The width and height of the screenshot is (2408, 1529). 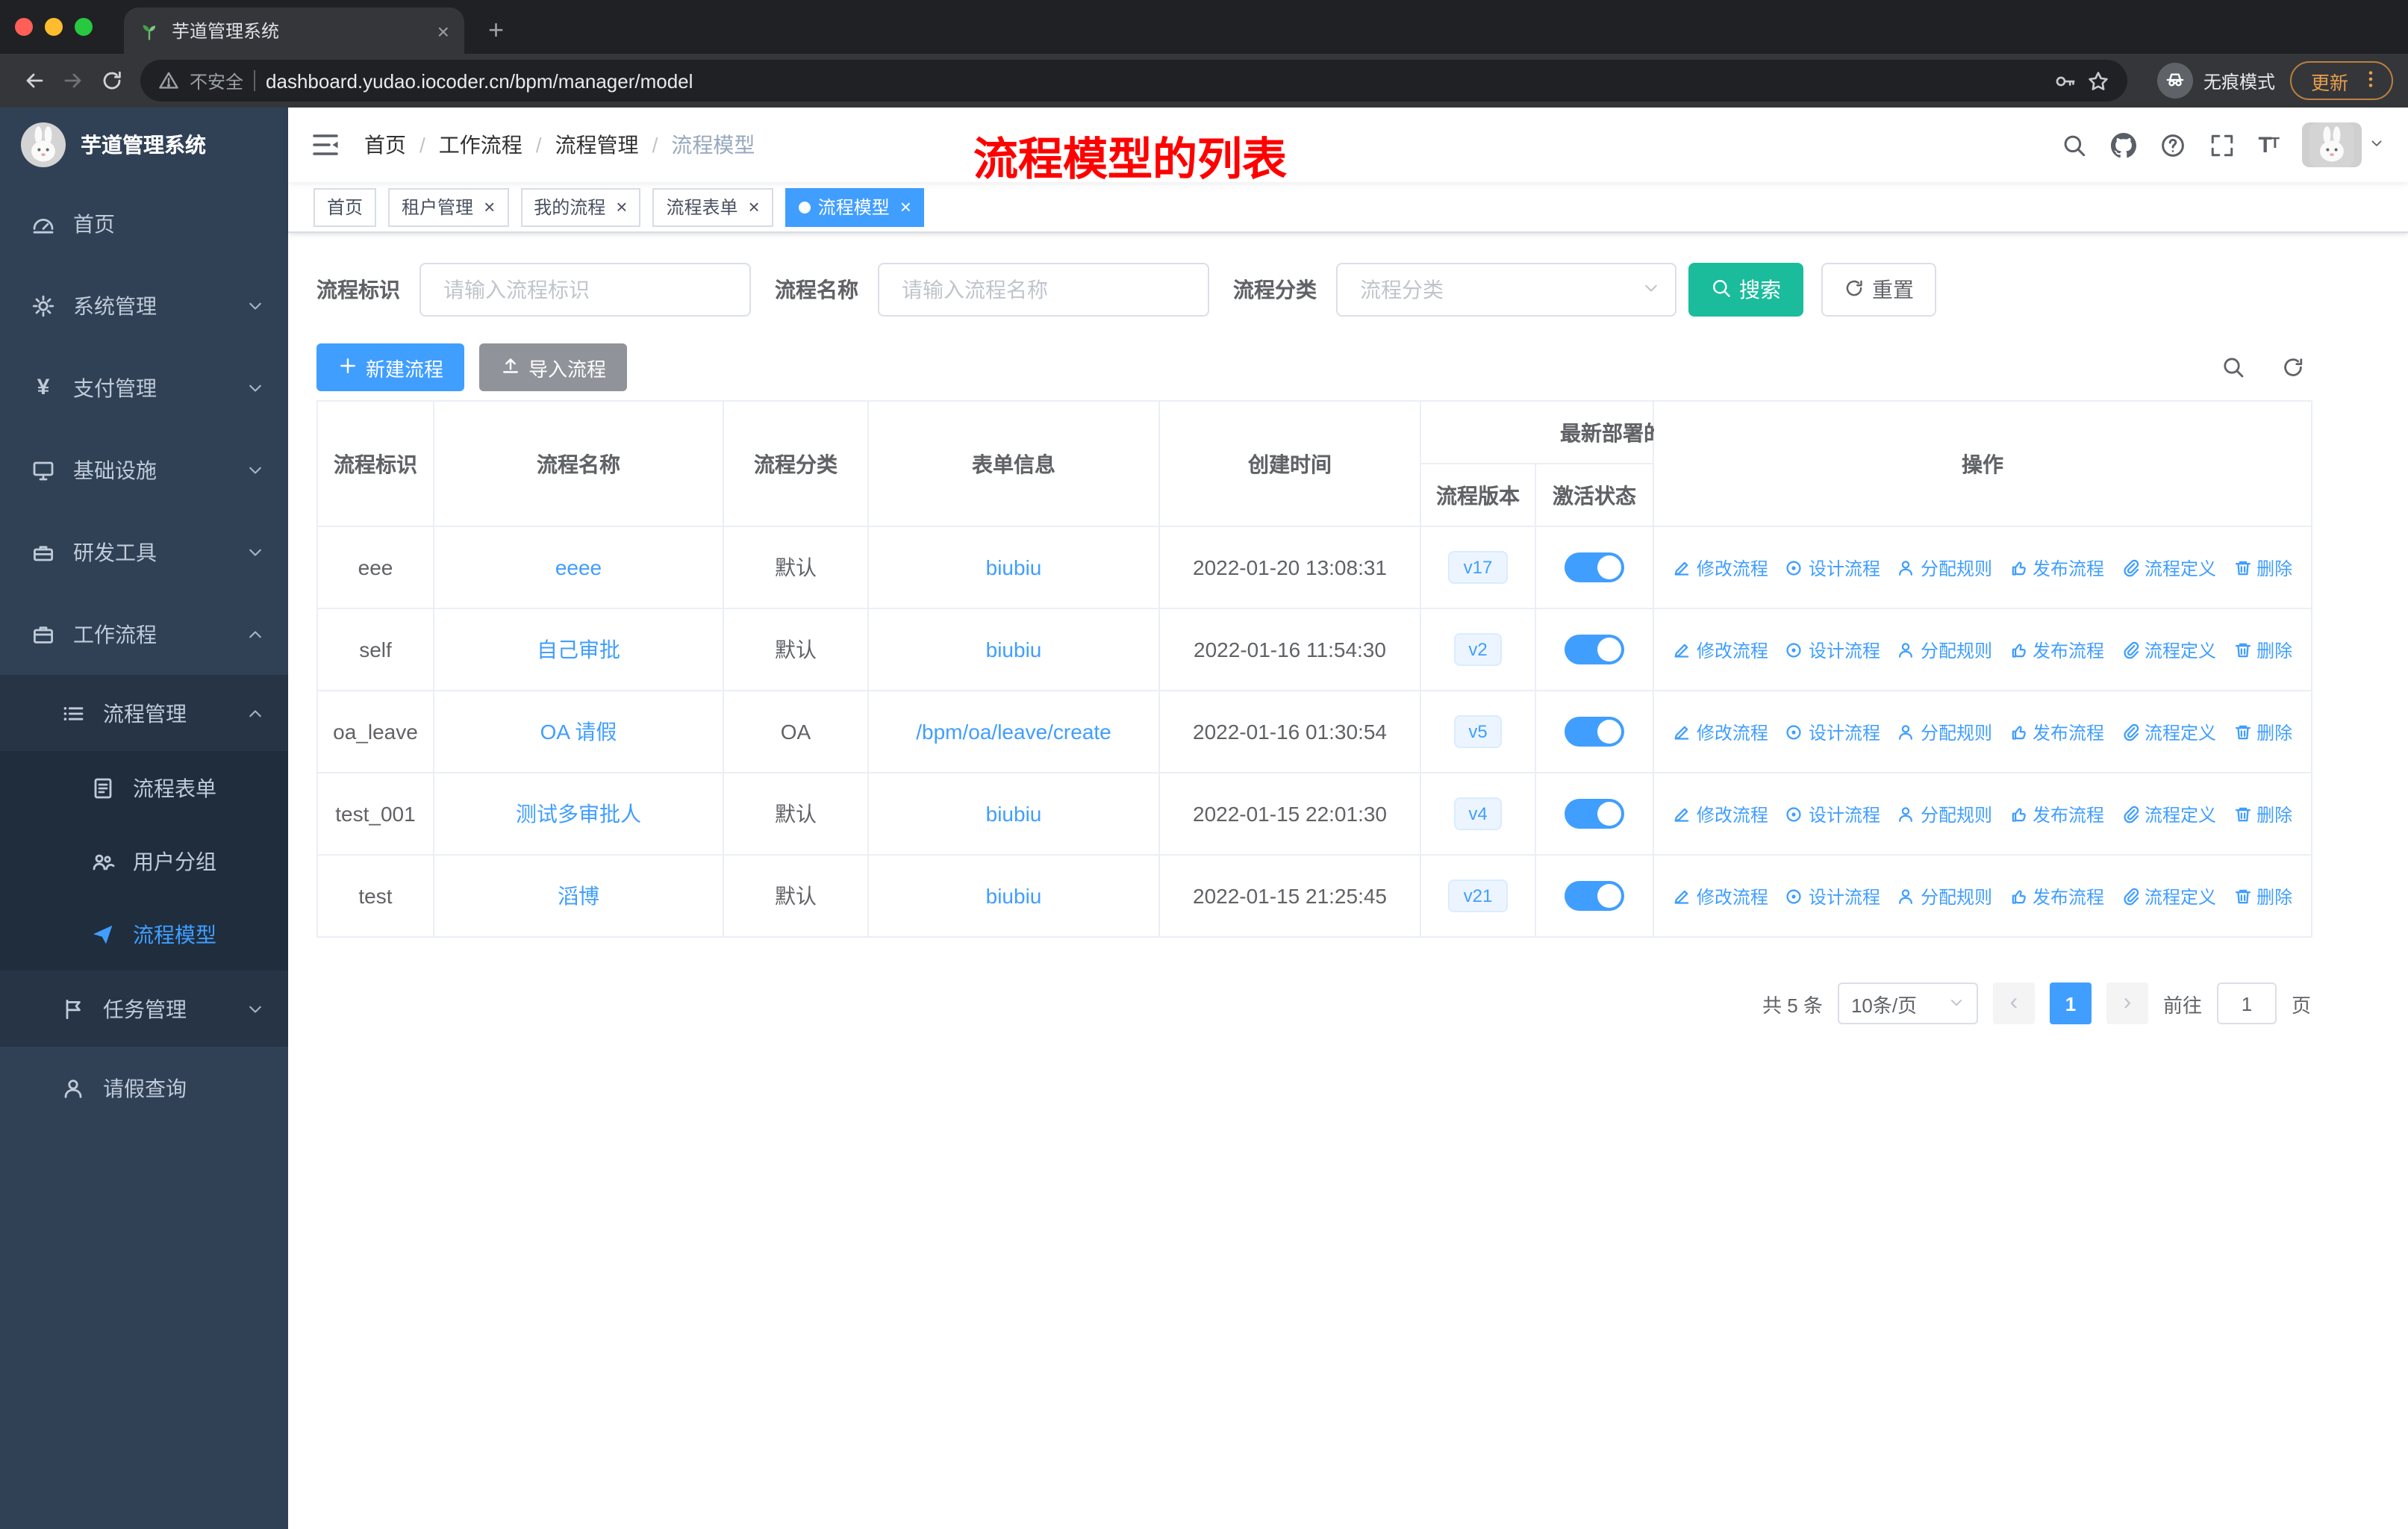 What do you see at coordinates (2065, 81) in the screenshot?
I see `password-key-icon` at bounding box center [2065, 81].